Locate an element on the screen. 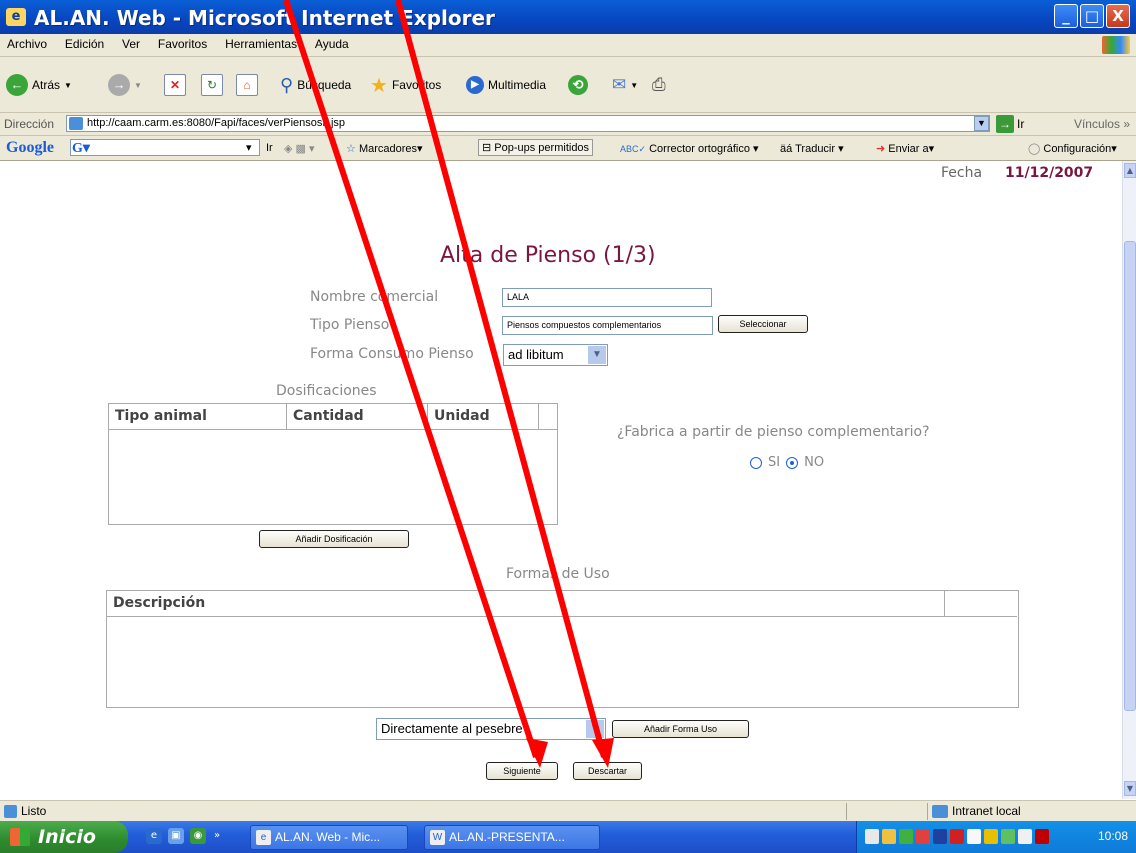 This screenshot has width=1136, height=853. minimize-button: _ is located at coordinates (1066, 16).